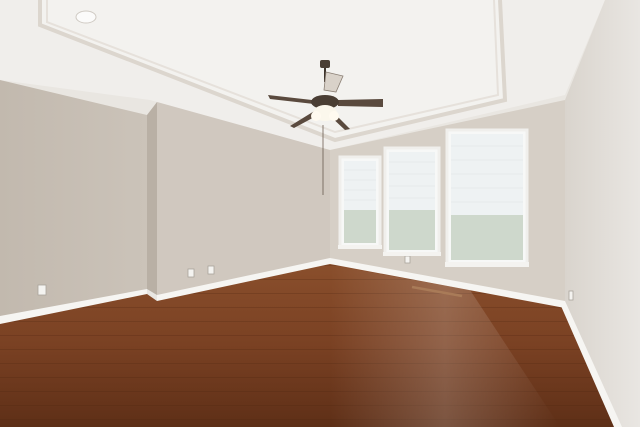 The height and width of the screenshot is (427, 640). Describe the element at coordinates (86, 17) in the screenshot. I see `smoke-detector` at that location.